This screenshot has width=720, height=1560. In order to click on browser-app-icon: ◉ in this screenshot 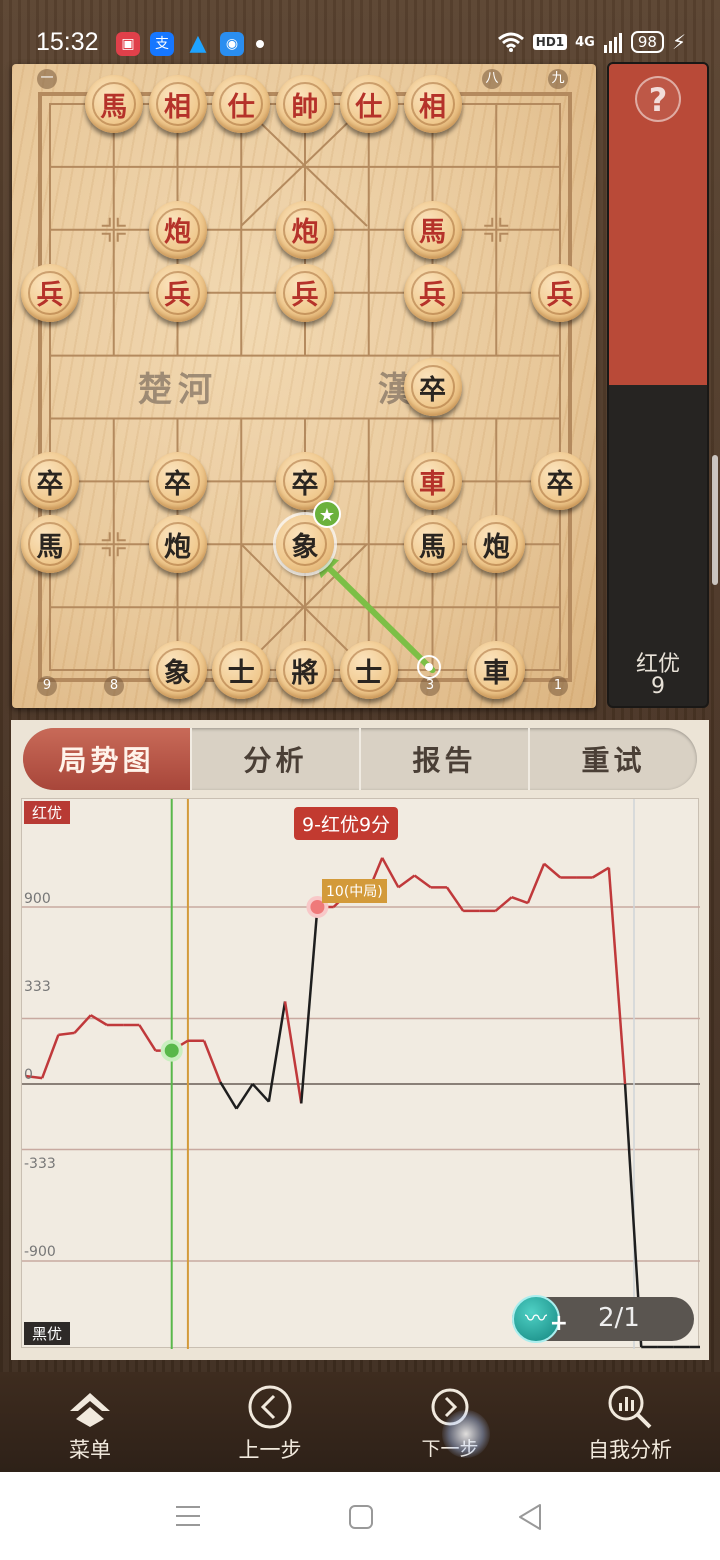, I will do `click(232, 44)`.